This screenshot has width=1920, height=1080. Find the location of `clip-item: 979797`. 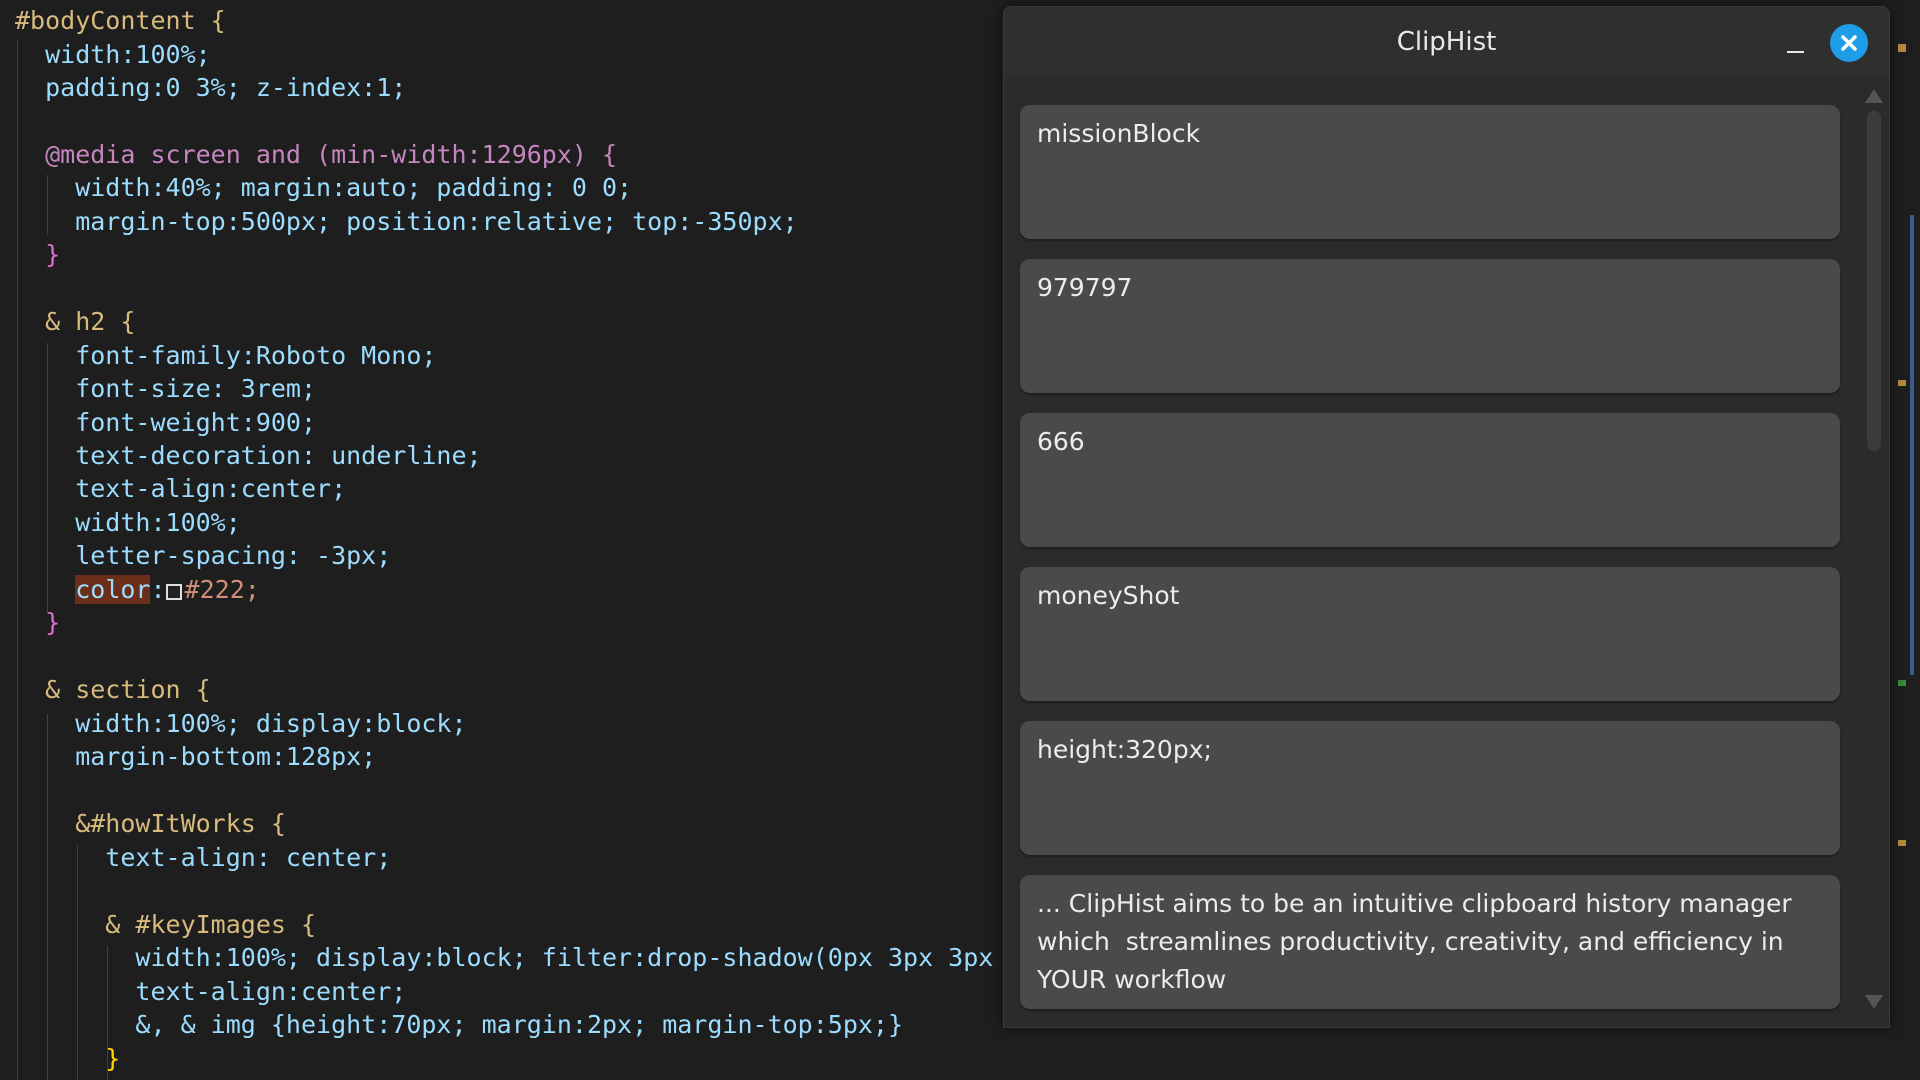

clip-item: 979797 is located at coordinates (1430, 326).